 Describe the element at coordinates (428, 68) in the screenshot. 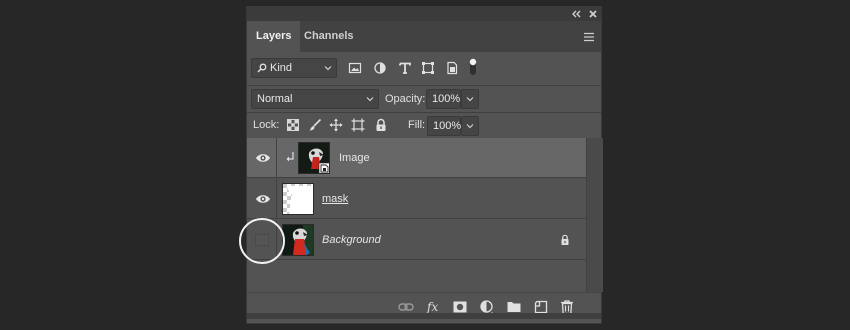

I see `shape-filter-icon` at that location.